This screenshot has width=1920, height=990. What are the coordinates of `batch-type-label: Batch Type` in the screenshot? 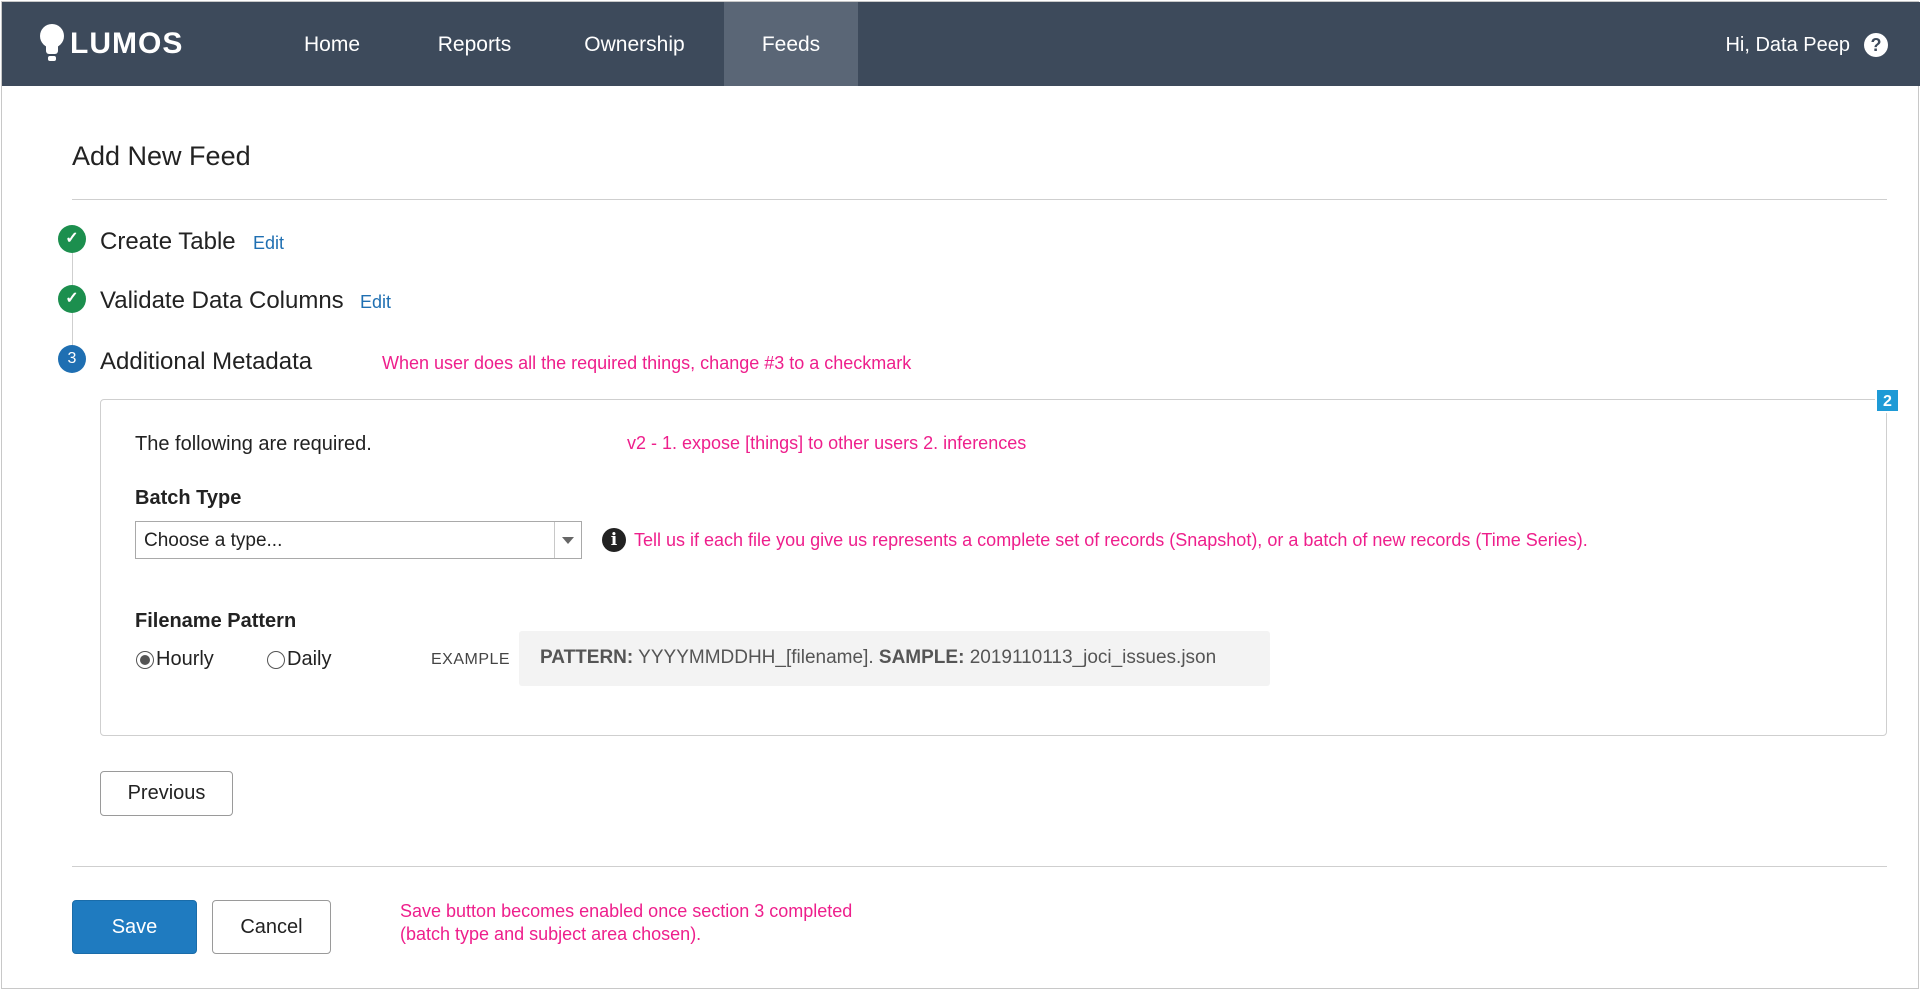 It's located at (188, 498).